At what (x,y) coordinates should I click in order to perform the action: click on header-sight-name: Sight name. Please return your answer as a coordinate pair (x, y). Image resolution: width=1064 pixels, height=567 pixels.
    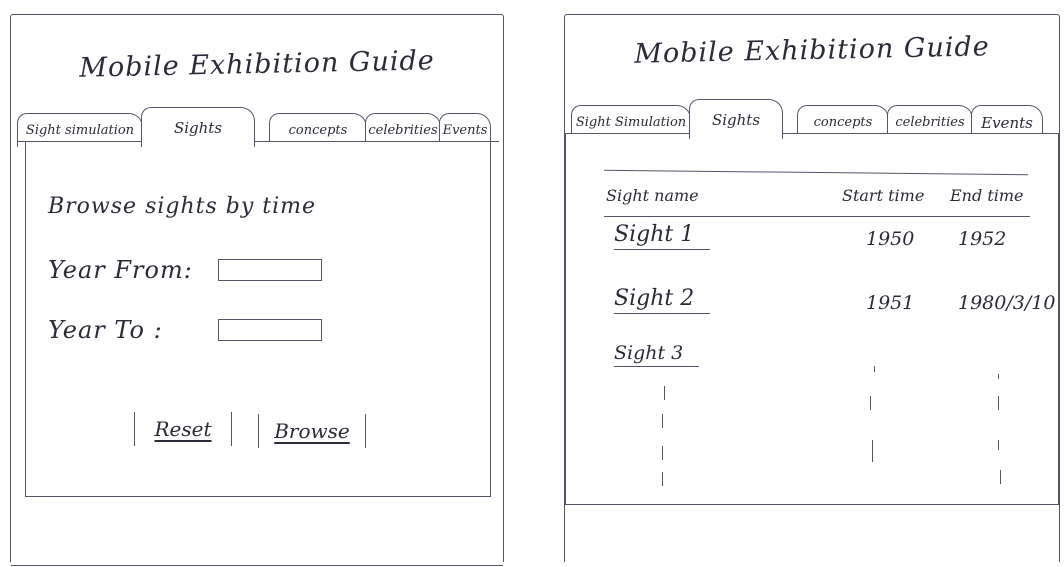
    Looking at the image, I should click on (652, 195).